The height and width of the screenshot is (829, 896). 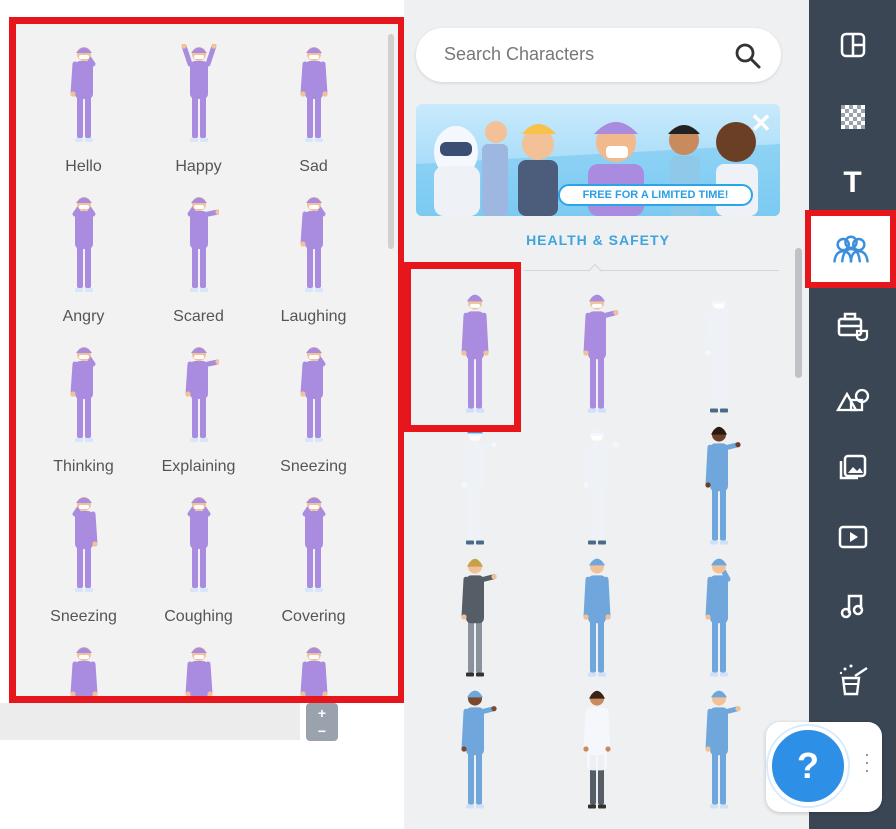 I want to click on characters-icon, so click(x=850, y=249).